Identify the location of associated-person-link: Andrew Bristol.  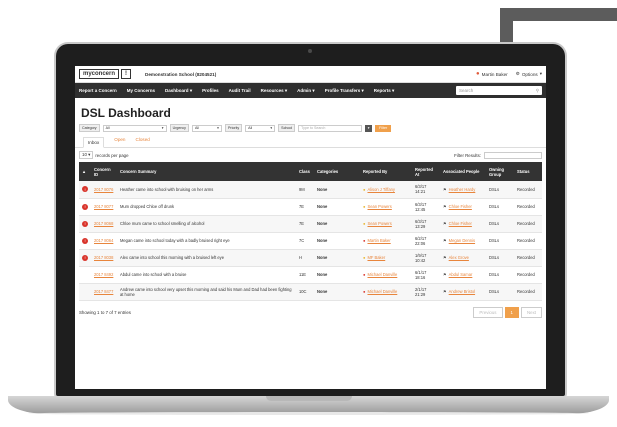
(462, 291).